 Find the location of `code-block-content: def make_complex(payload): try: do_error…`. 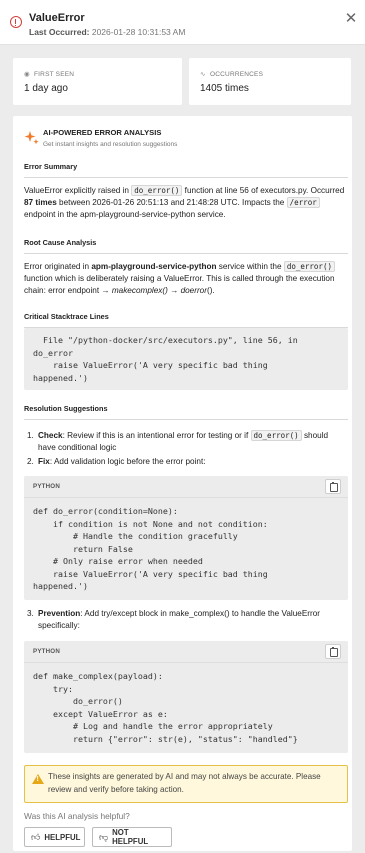

code-block-content: def make_complex(payload): try: do_error… is located at coordinates (165, 707).